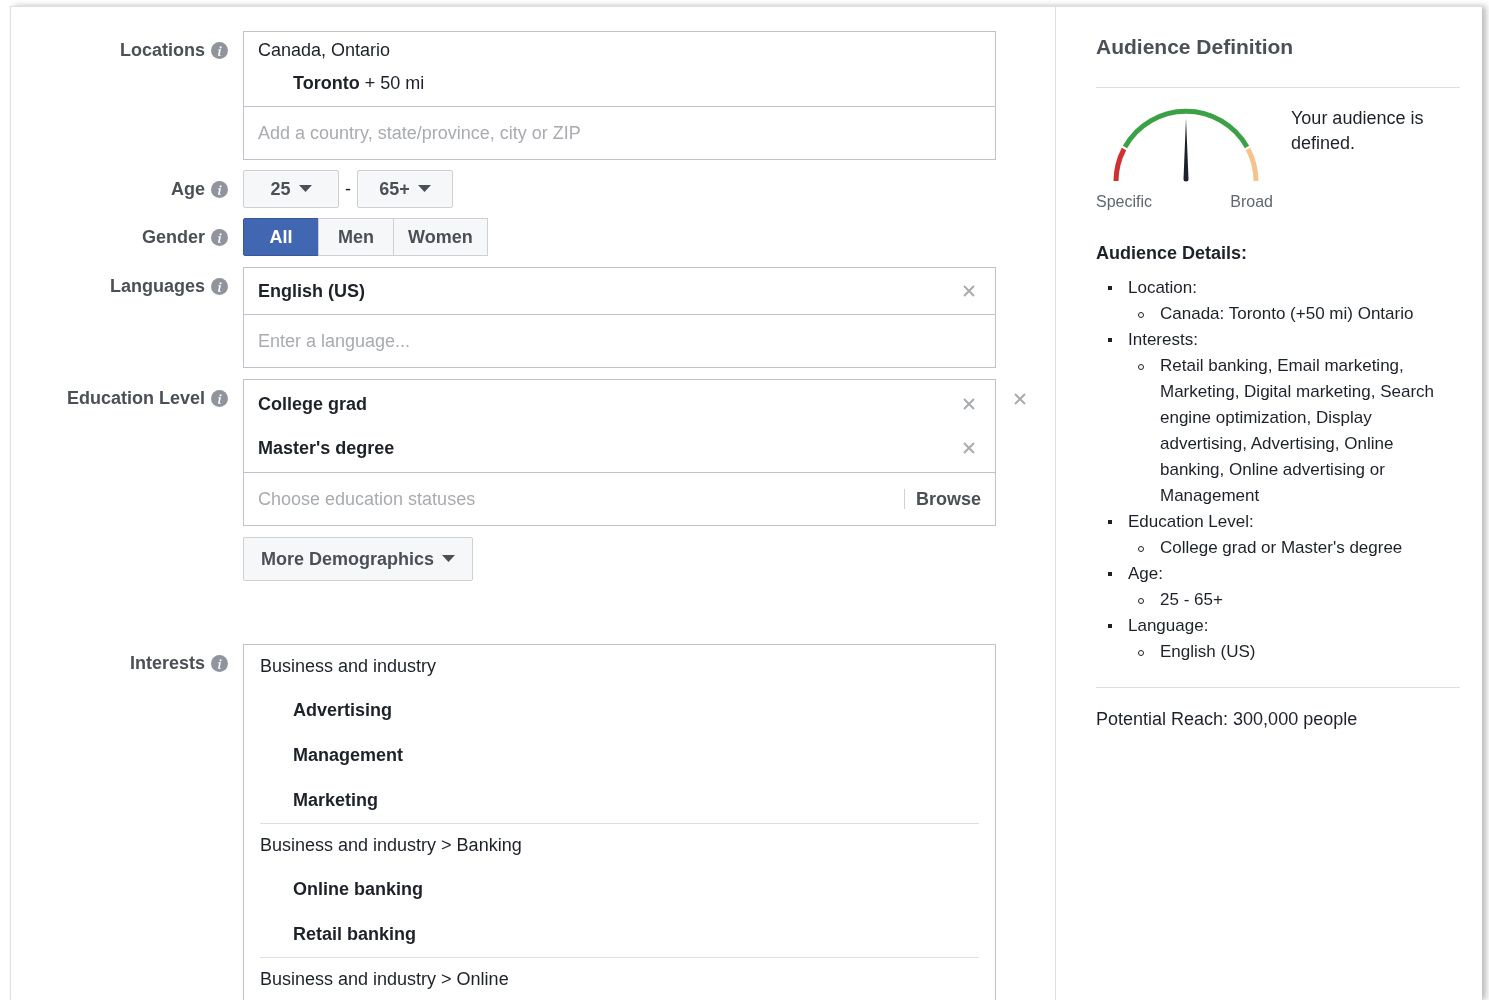 The height and width of the screenshot is (1000, 1489). I want to click on interest-token: Marketing, so click(336, 800).